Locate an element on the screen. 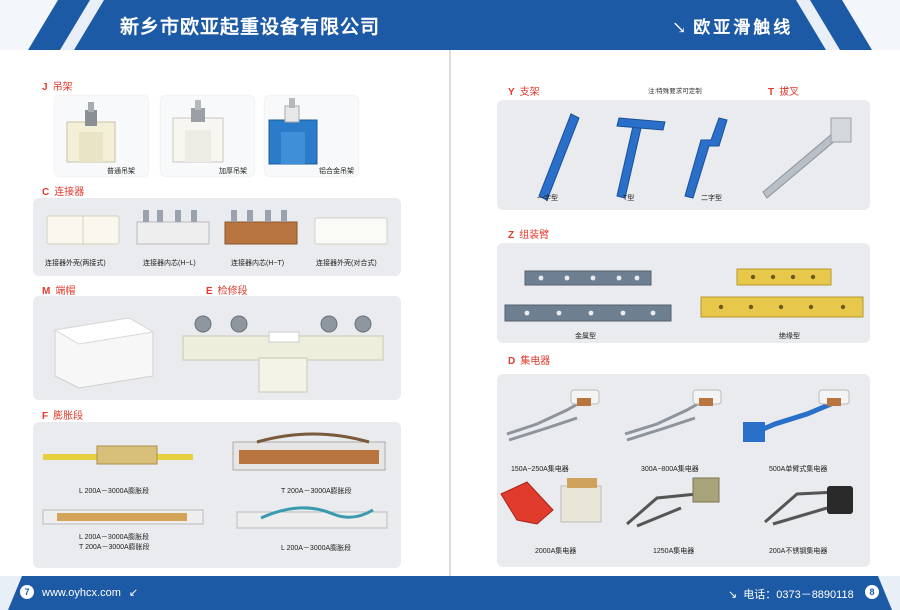 Image resolution: width=900 pixels, height=610 pixels. section-letter: D is located at coordinates (512, 361).